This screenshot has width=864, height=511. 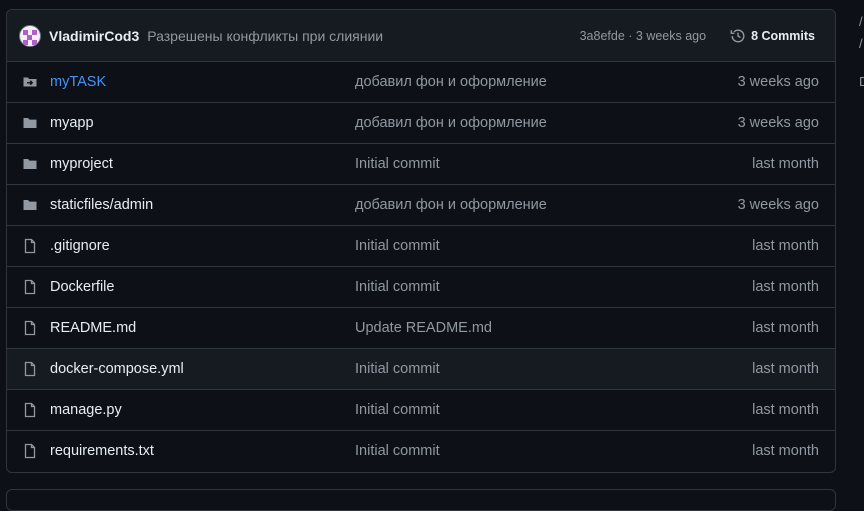 I want to click on file-row: manage.py Initial commit last month, so click(x=421, y=409).